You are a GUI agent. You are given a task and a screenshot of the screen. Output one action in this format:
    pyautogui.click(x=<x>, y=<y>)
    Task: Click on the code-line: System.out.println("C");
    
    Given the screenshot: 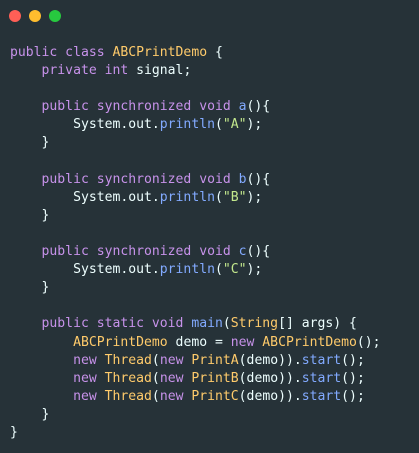 What is the action you would take?
    pyautogui.click(x=195, y=270)
    